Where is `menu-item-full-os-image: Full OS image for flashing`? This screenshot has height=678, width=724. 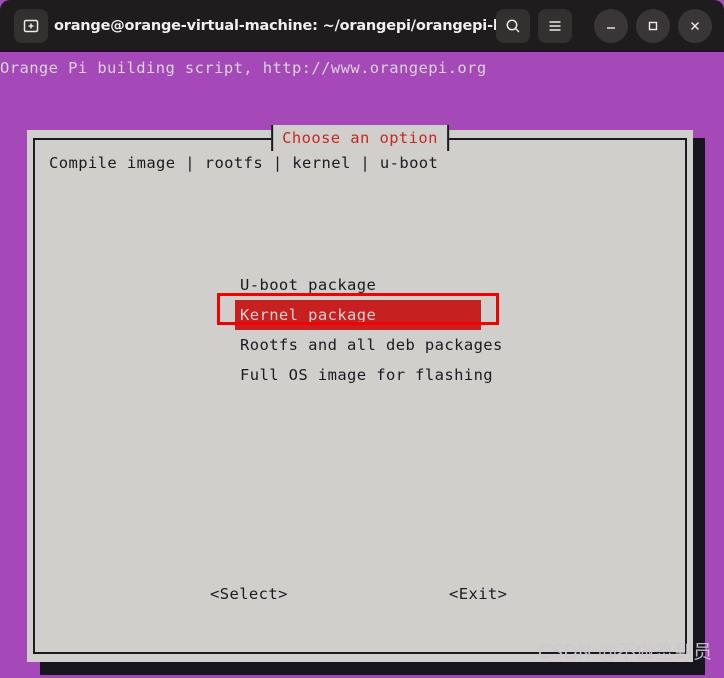 menu-item-full-os-image: Full OS image for flashing is located at coordinates (385, 375).